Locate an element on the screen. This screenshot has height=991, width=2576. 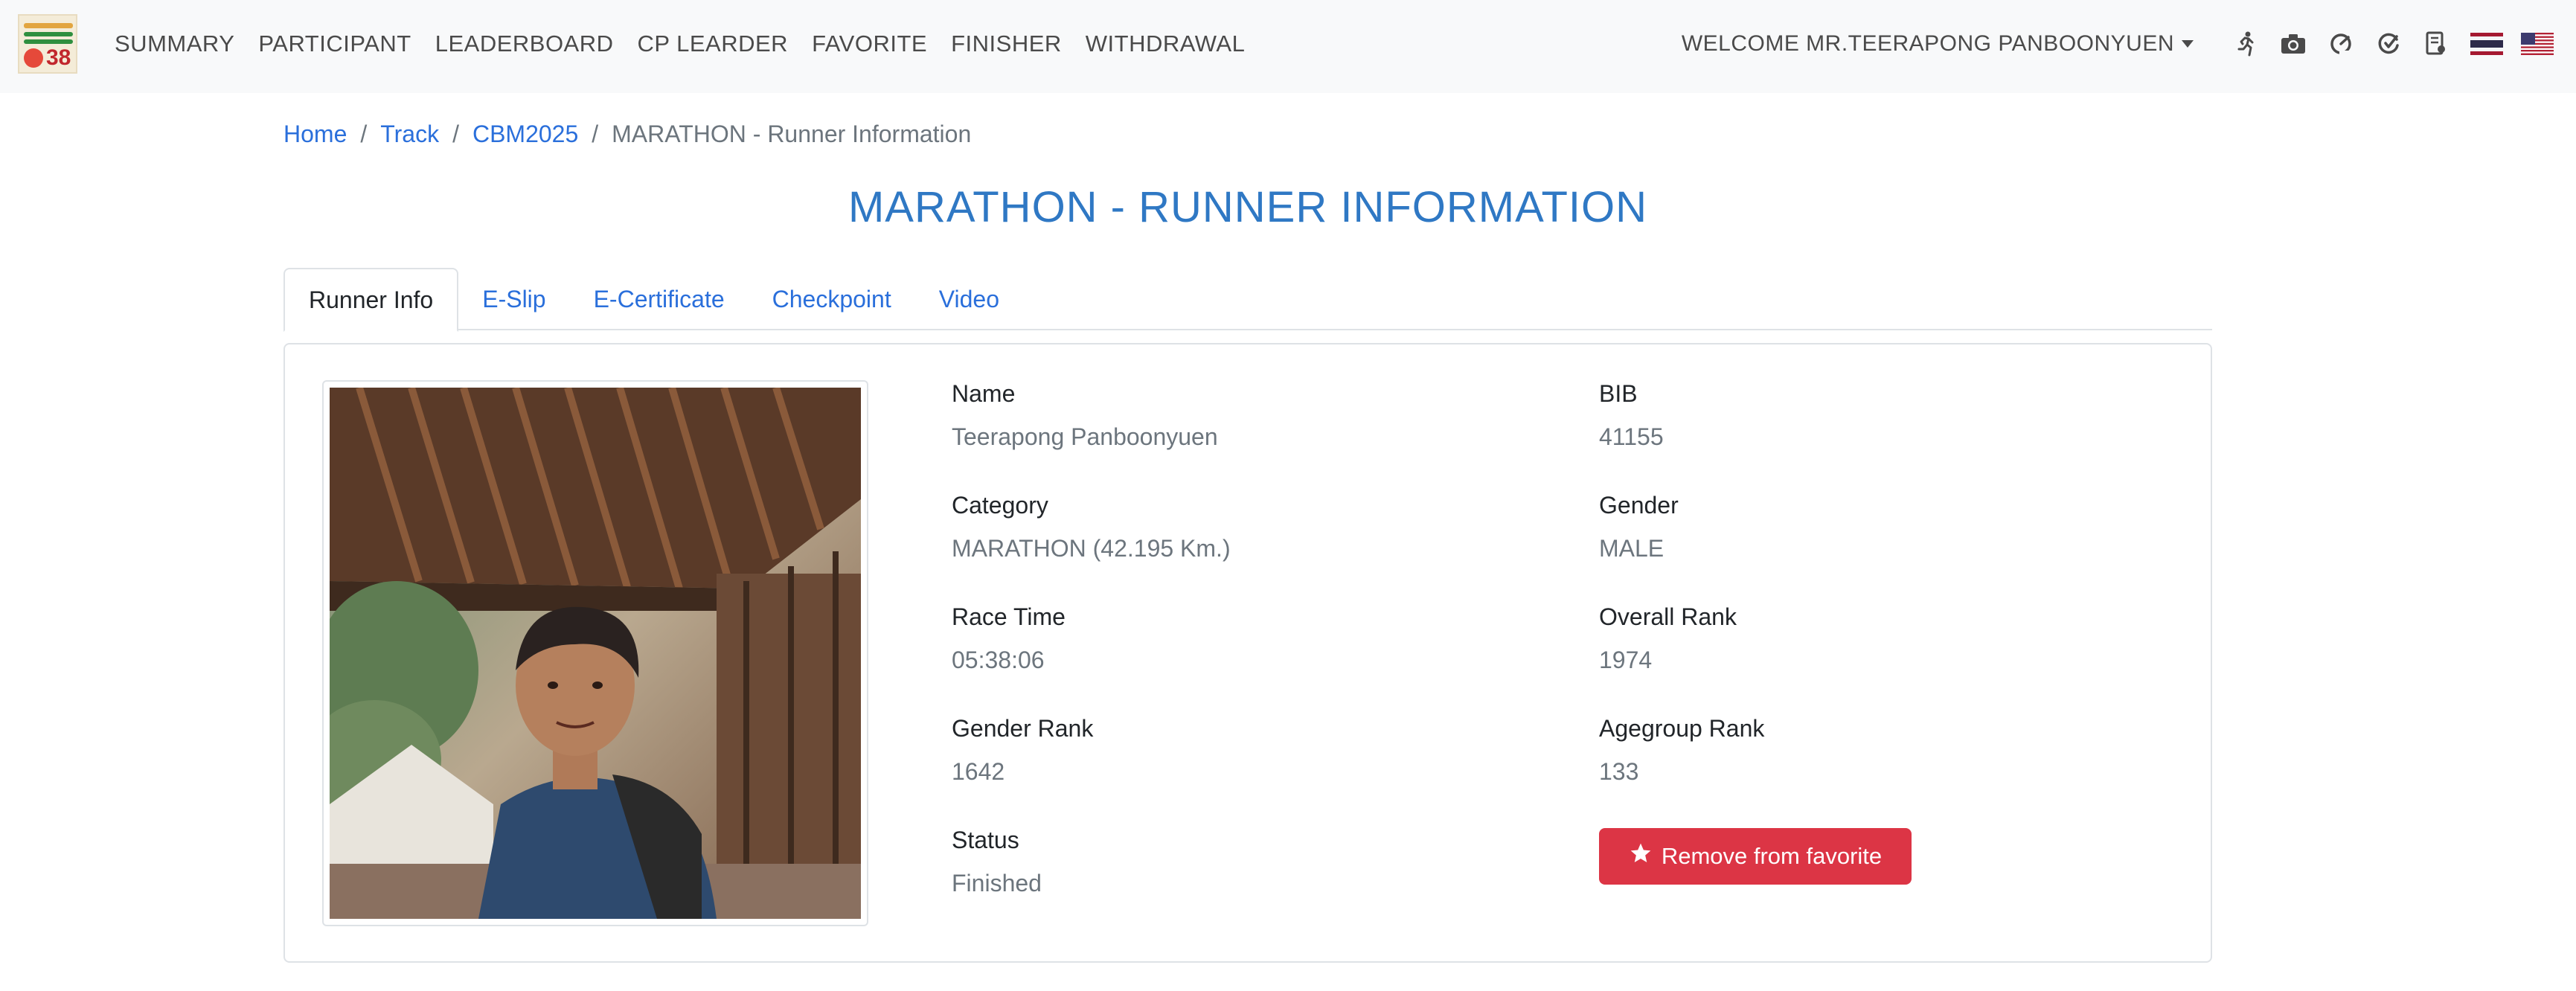
event-logo: 38 is located at coordinates (47, 44).